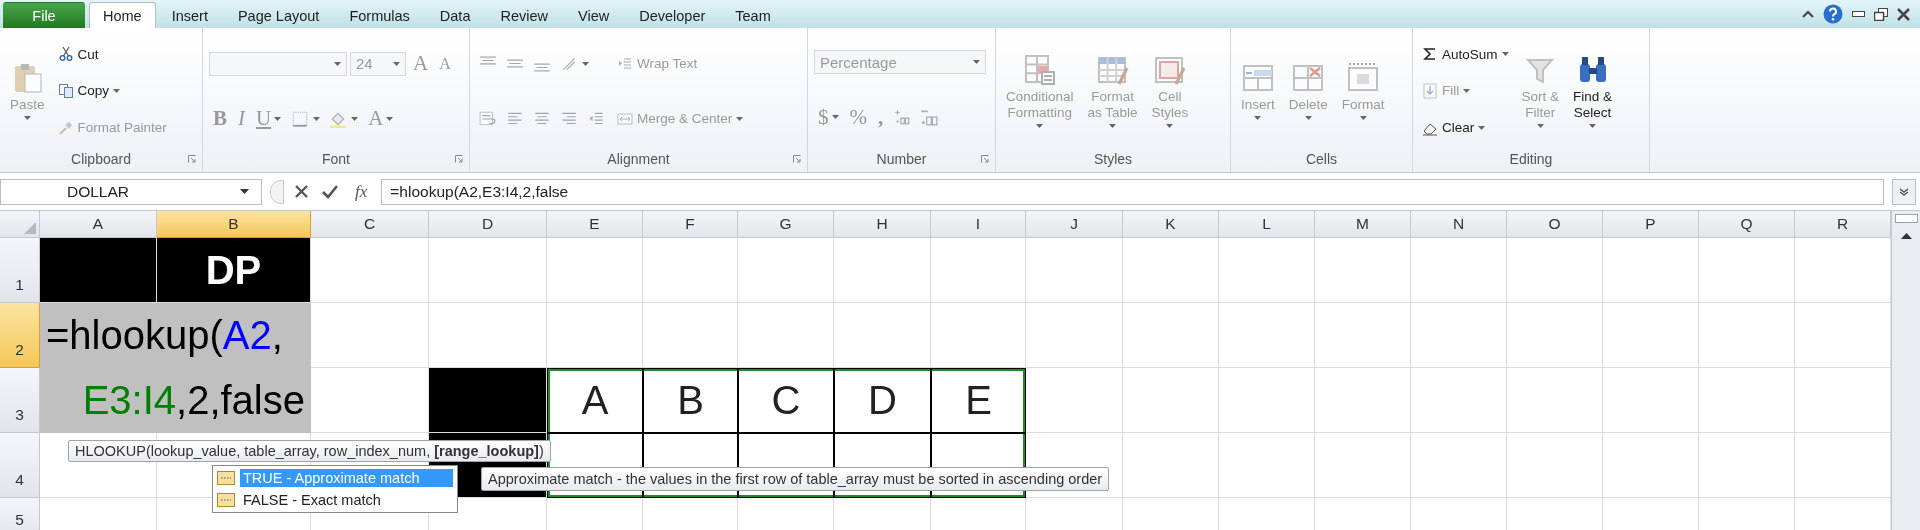 This screenshot has width=1920, height=530. What do you see at coordinates (20, 224) in the screenshot?
I see `select-all-button` at bounding box center [20, 224].